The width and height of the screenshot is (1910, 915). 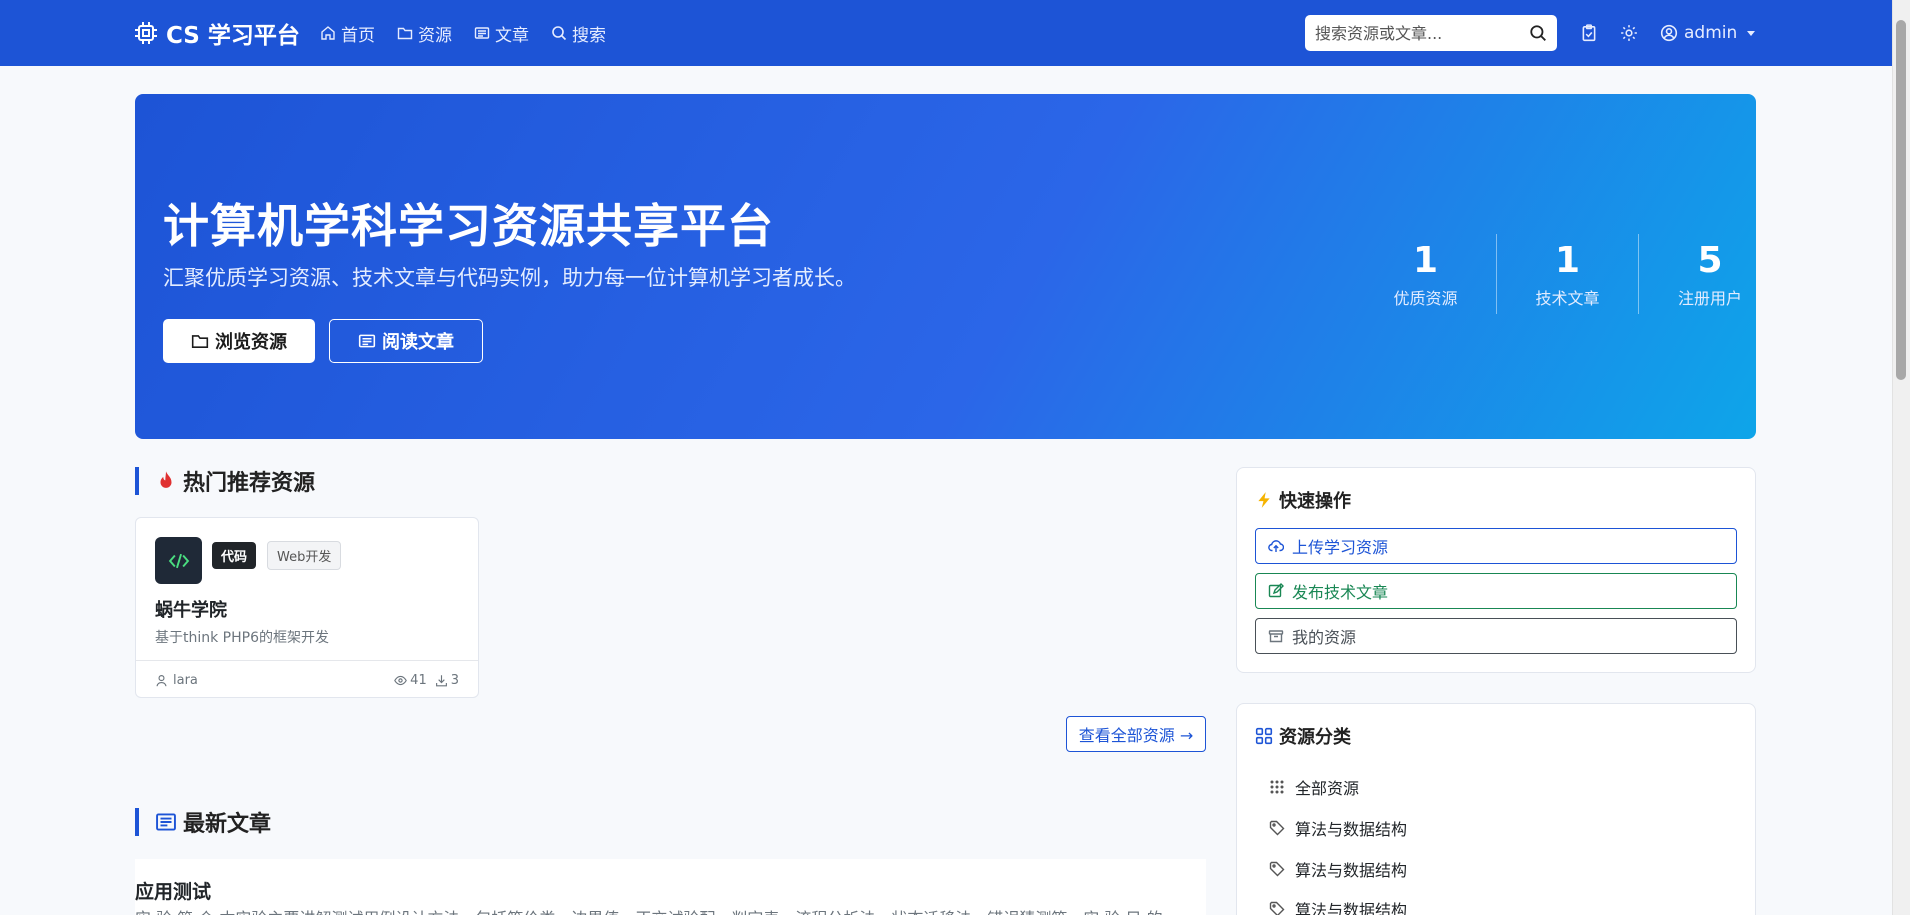 I want to click on latest-articles-title: 最新文章, so click(x=227, y=824).